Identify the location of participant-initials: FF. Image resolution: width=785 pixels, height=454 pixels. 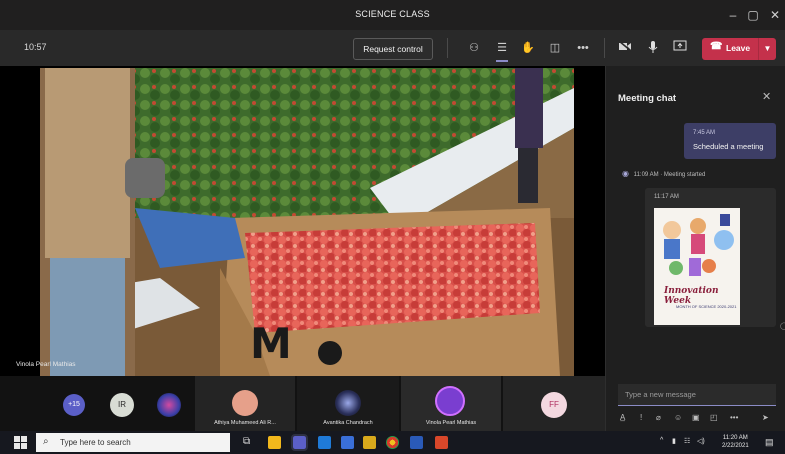
(554, 405).